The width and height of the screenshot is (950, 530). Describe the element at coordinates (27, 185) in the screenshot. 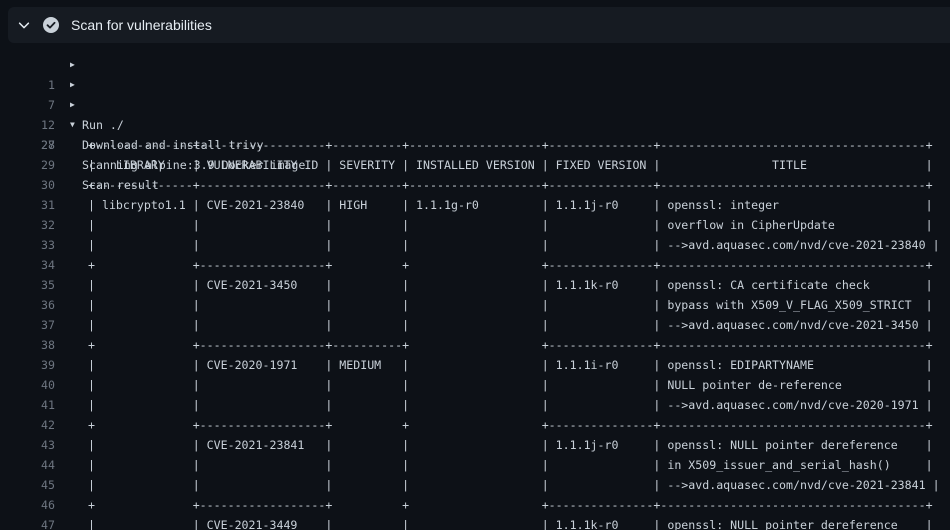

I see `line-number: 30` at that location.